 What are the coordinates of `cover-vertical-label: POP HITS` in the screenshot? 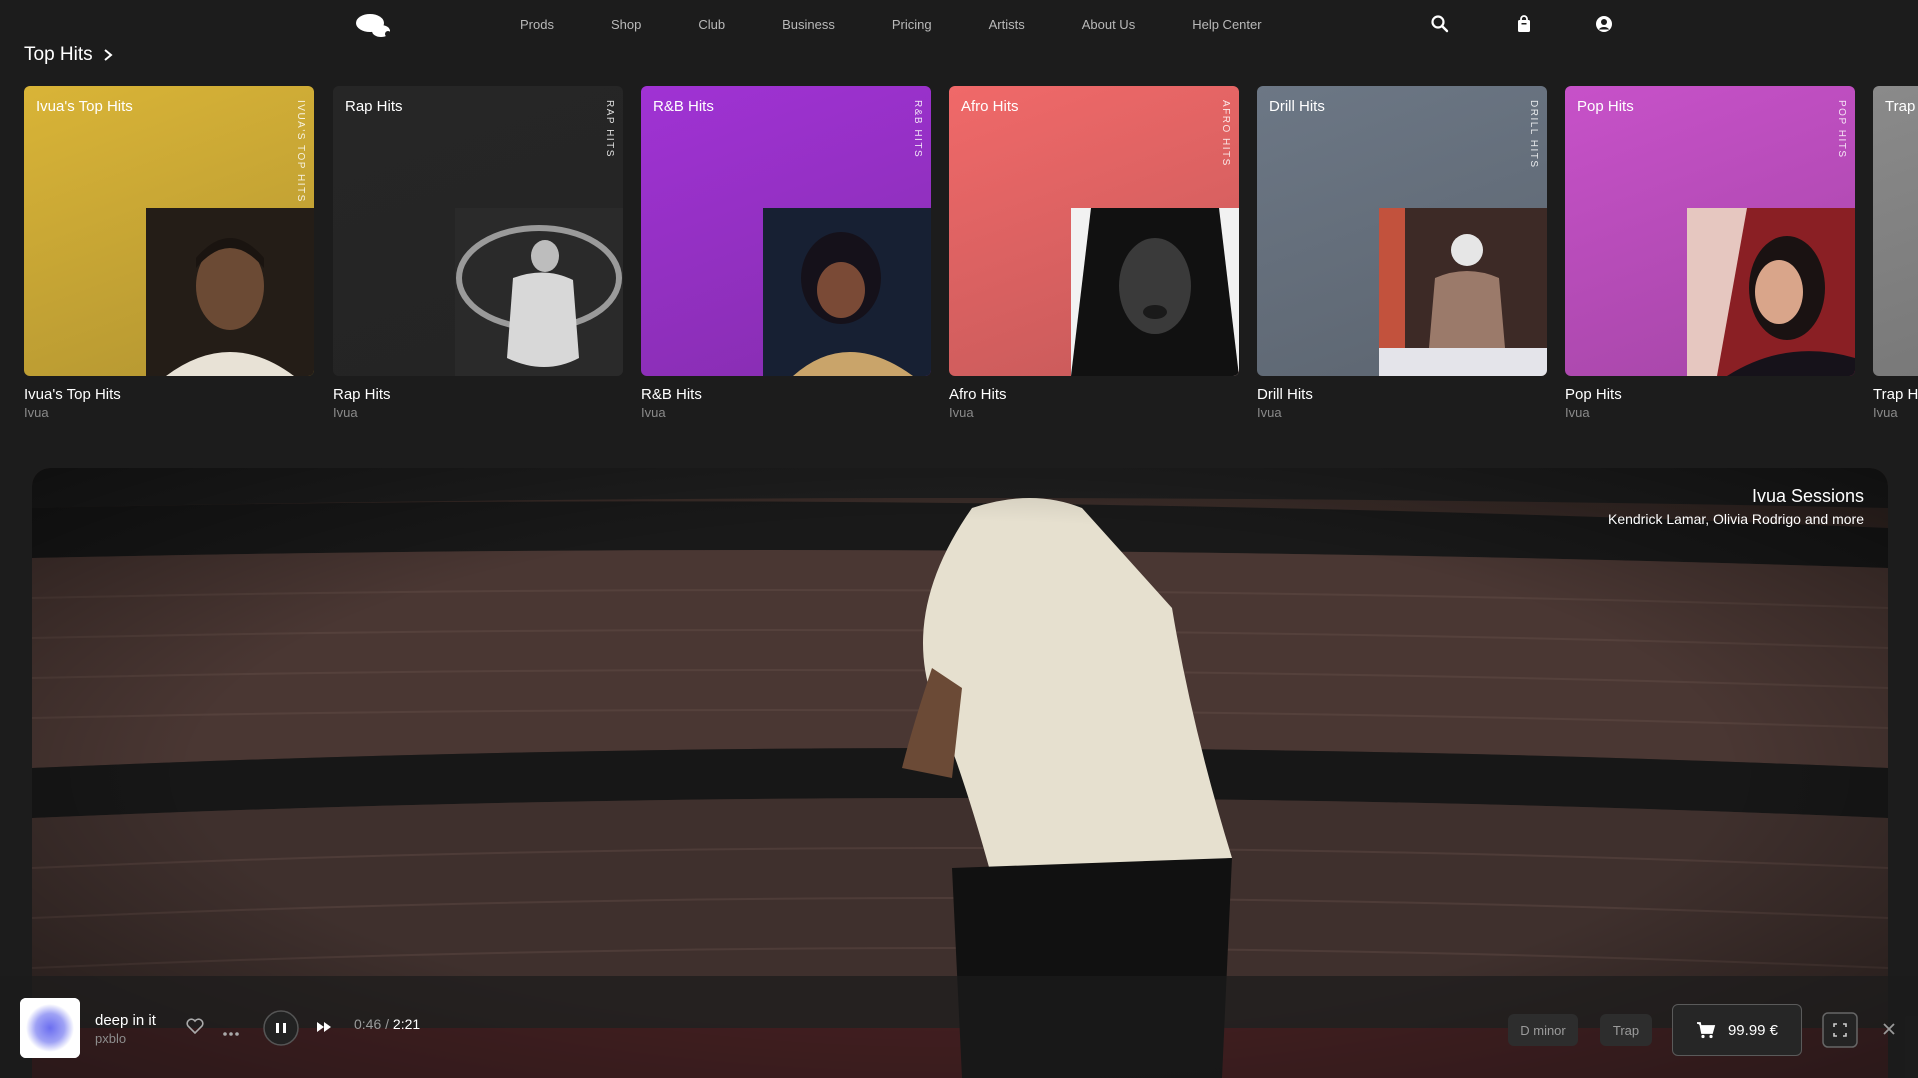 It's located at (1841, 129).